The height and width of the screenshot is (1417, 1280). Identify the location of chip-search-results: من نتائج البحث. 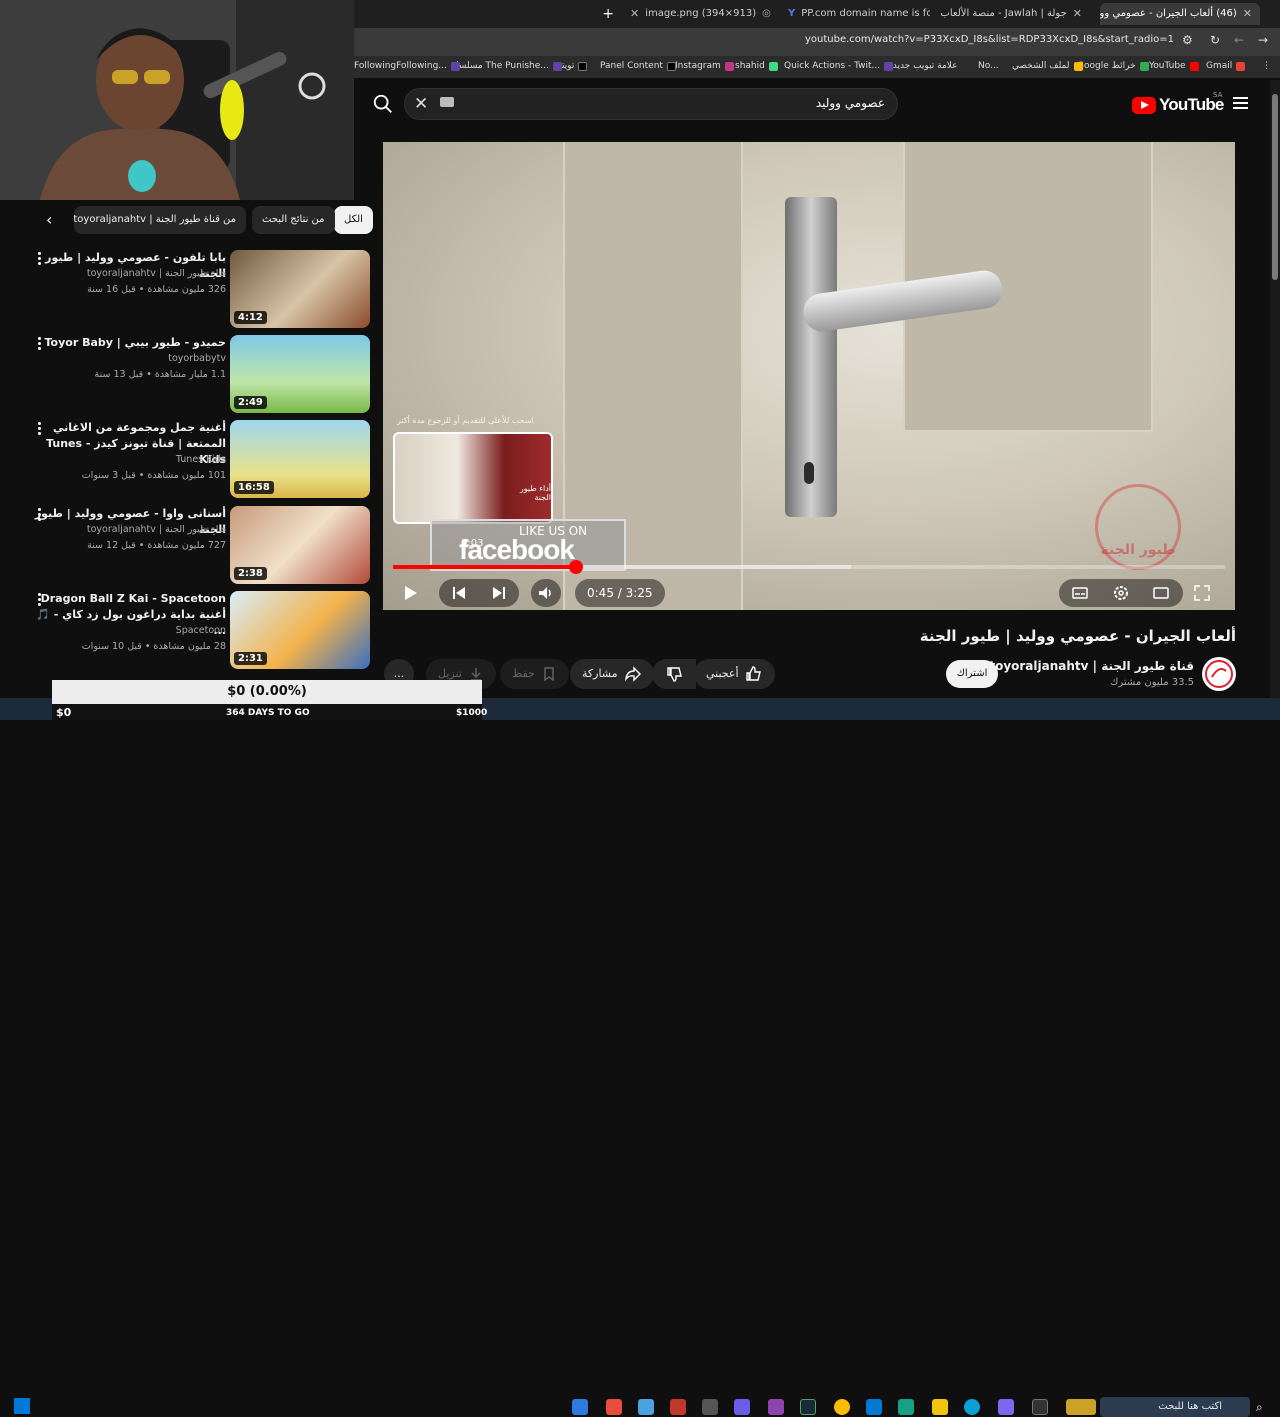
(293, 220).